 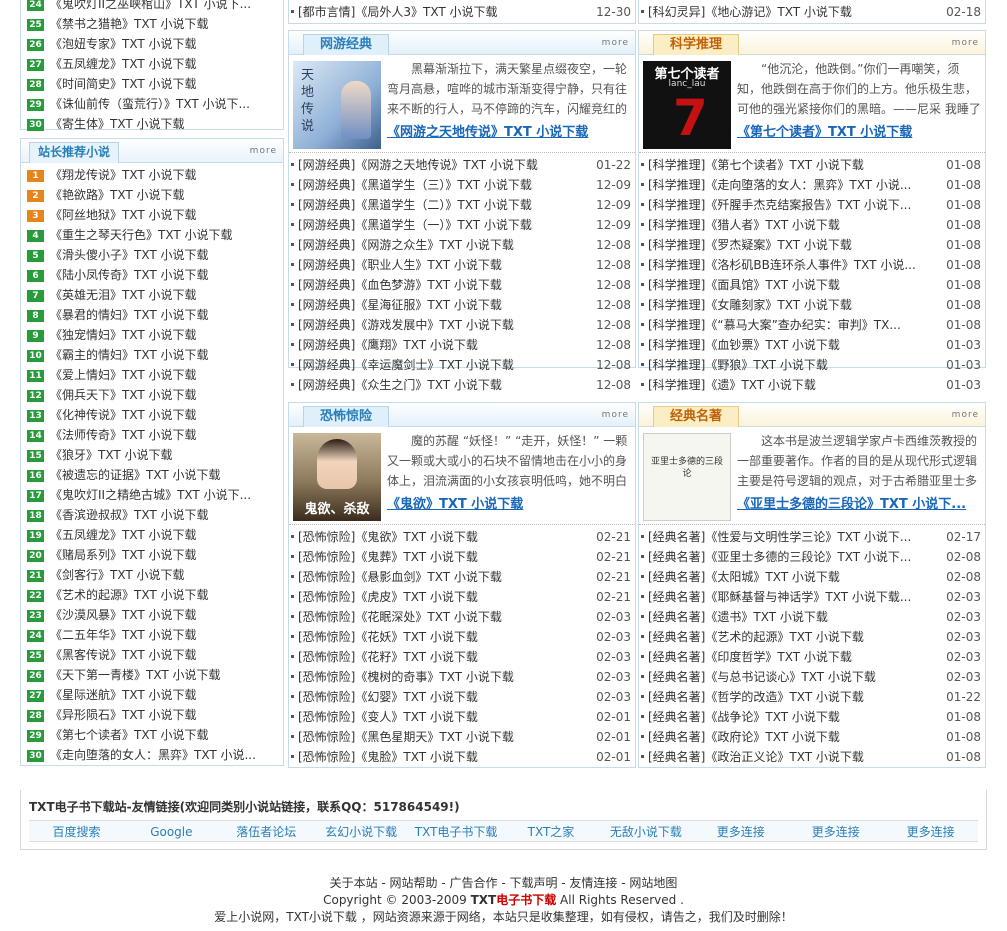 What do you see at coordinates (645, 831) in the screenshot?
I see `friend-link: 无敌小说下载` at bounding box center [645, 831].